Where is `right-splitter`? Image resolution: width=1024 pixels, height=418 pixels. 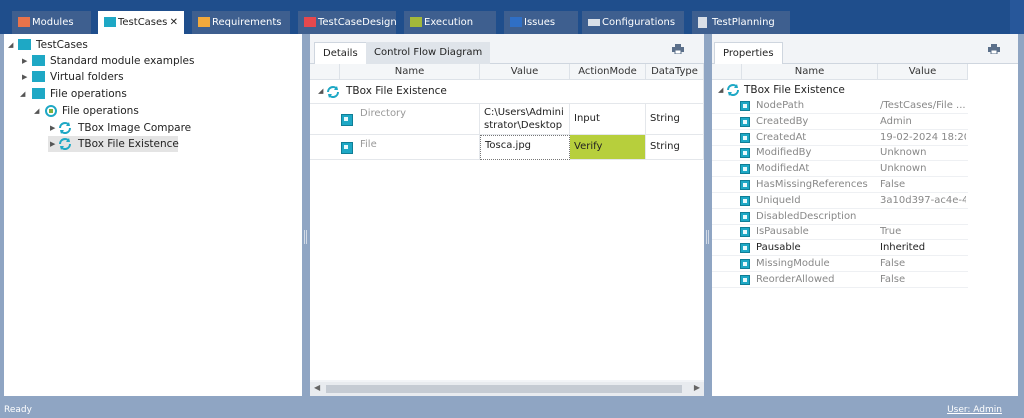
right-splitter is located at coordinates (708, 215).